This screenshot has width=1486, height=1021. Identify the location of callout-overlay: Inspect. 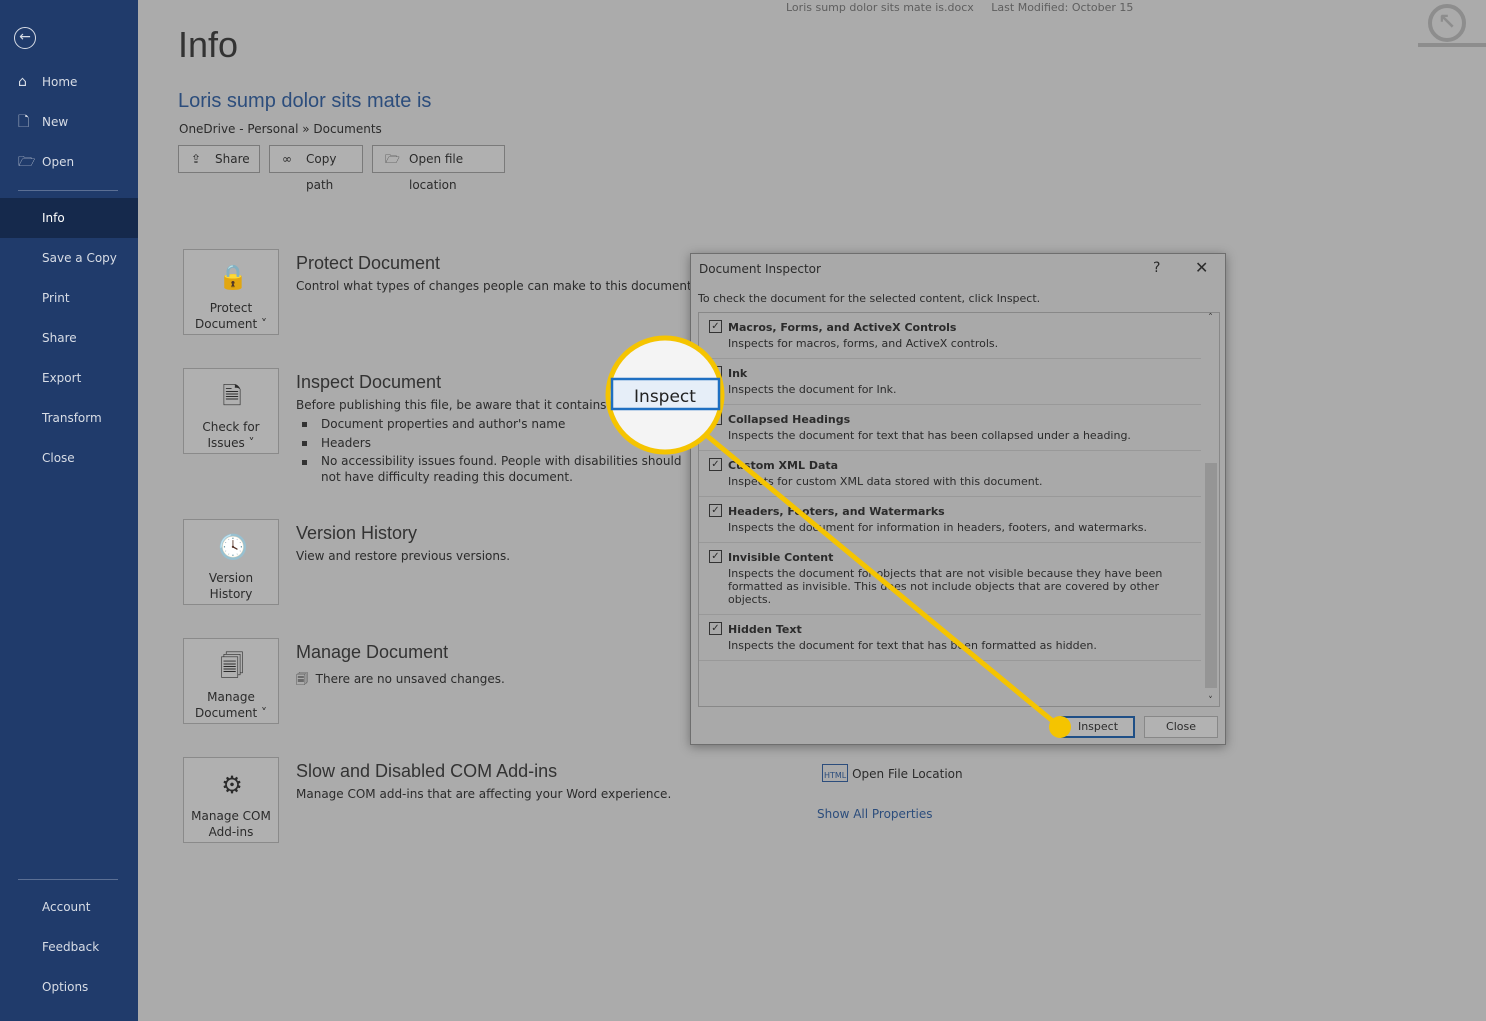
(838, 536).